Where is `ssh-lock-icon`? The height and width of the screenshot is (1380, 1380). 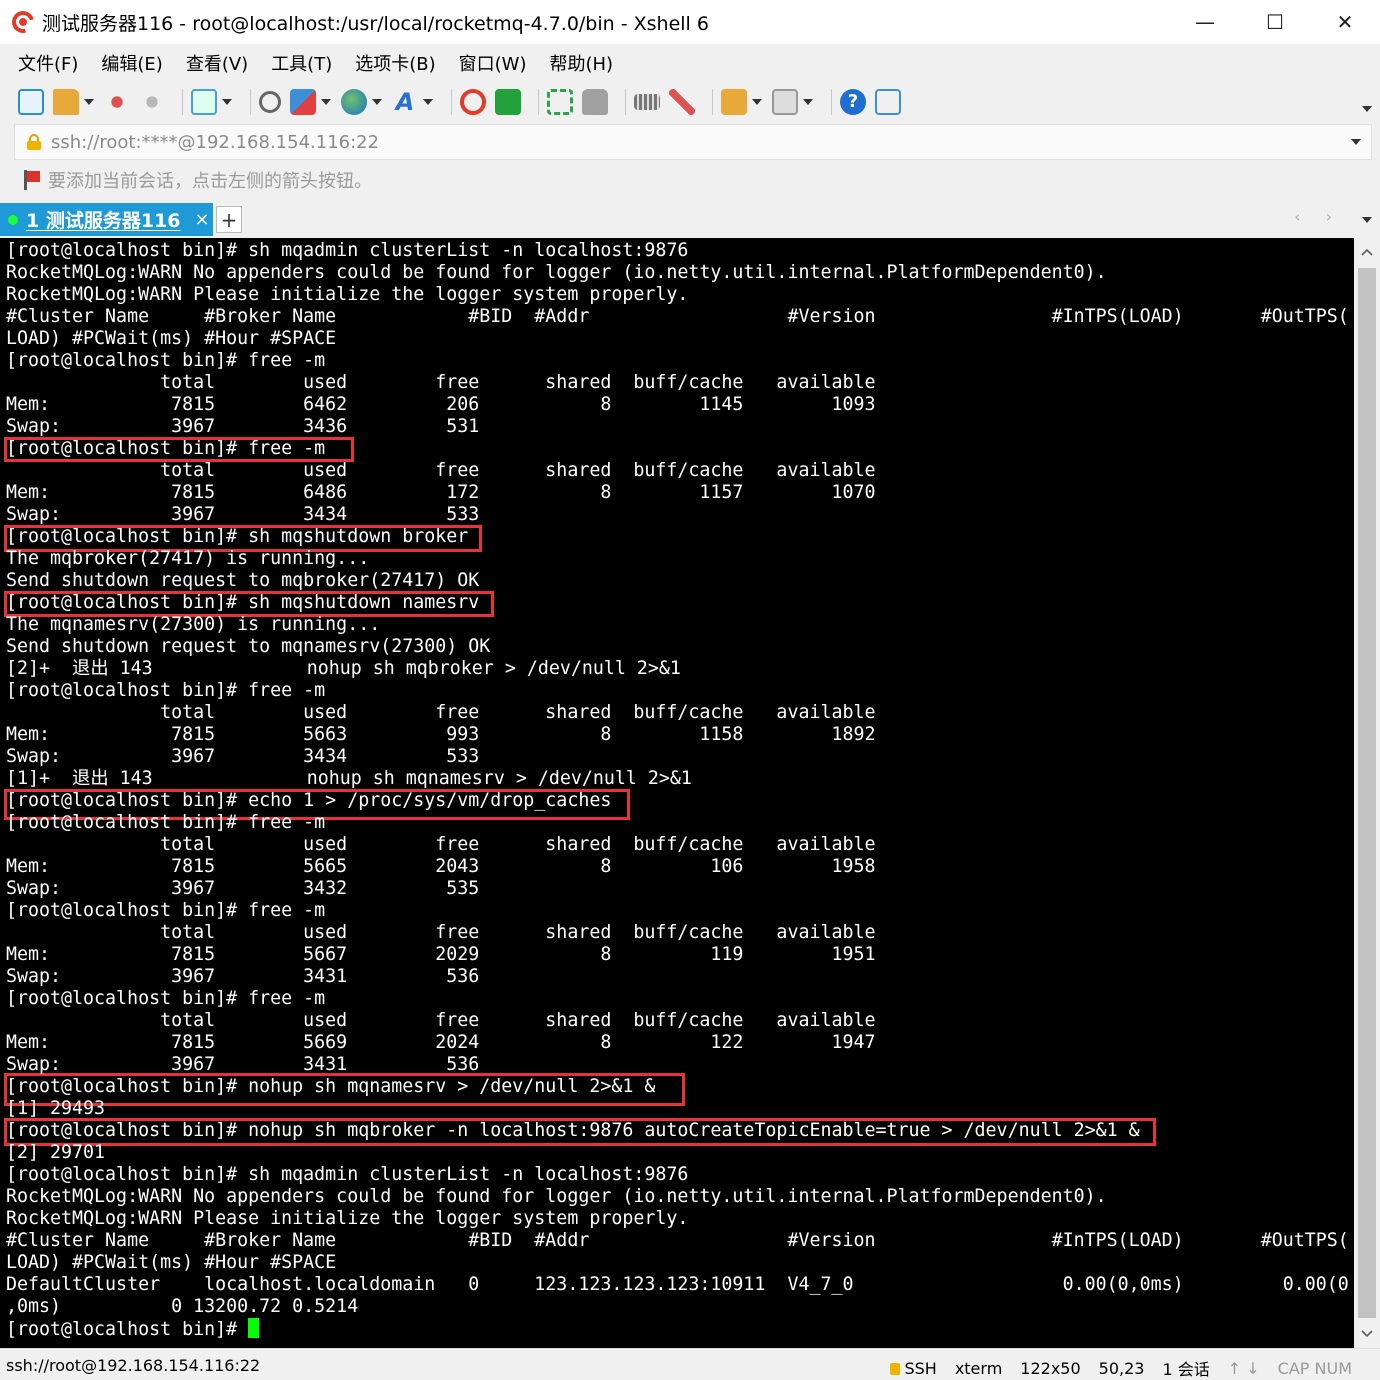 ssh-lock-icon is located at coordinates (895, 1368).